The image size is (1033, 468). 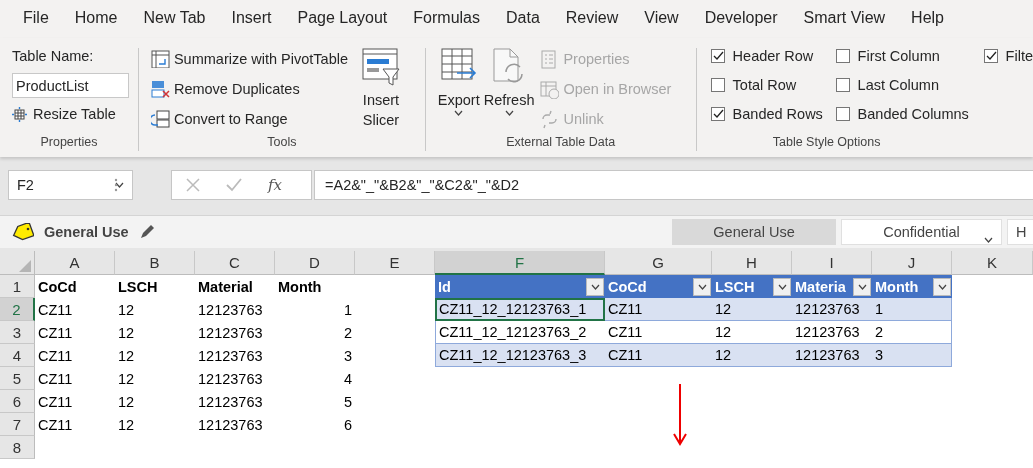 I want to click on table-cell: CZ11_12_12123763_3, so click(x=520, y=355).